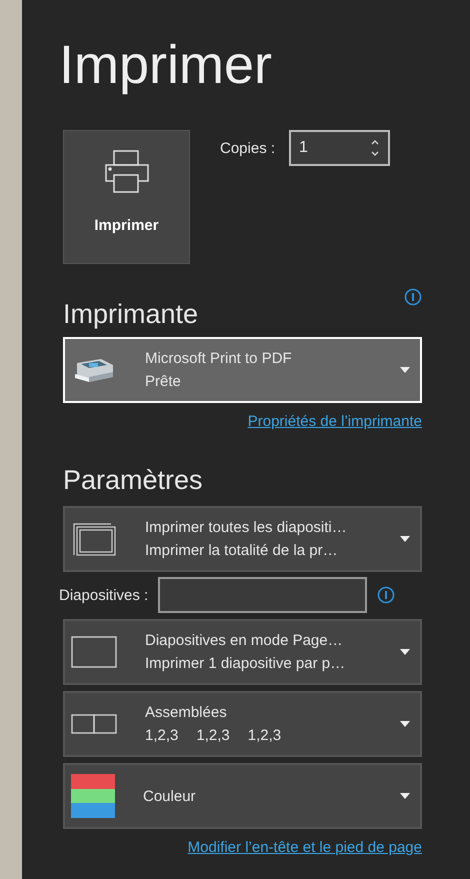 The image size is (470, 879). What do you see at coordinates (126, 197) in the screenshot?
I see `print-button: Imprimer` at bounding box center [126, 197].